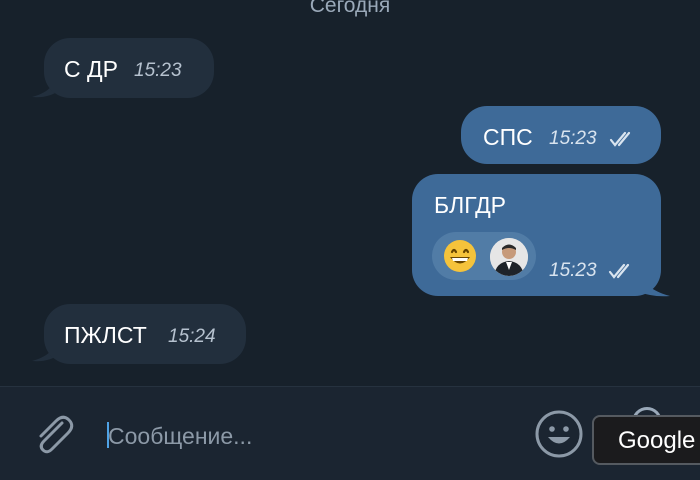  What do you see at coordinates (53, 434) in the screenshot?
I see `paperclip-icon` at bounding box center [53, 434].